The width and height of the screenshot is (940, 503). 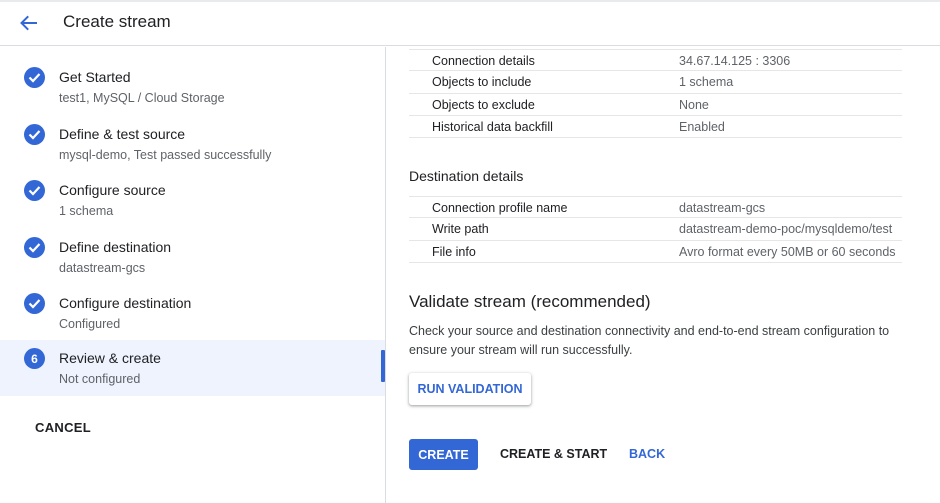 I want to click on step-title: Configure source, so click(x=112, y=190).